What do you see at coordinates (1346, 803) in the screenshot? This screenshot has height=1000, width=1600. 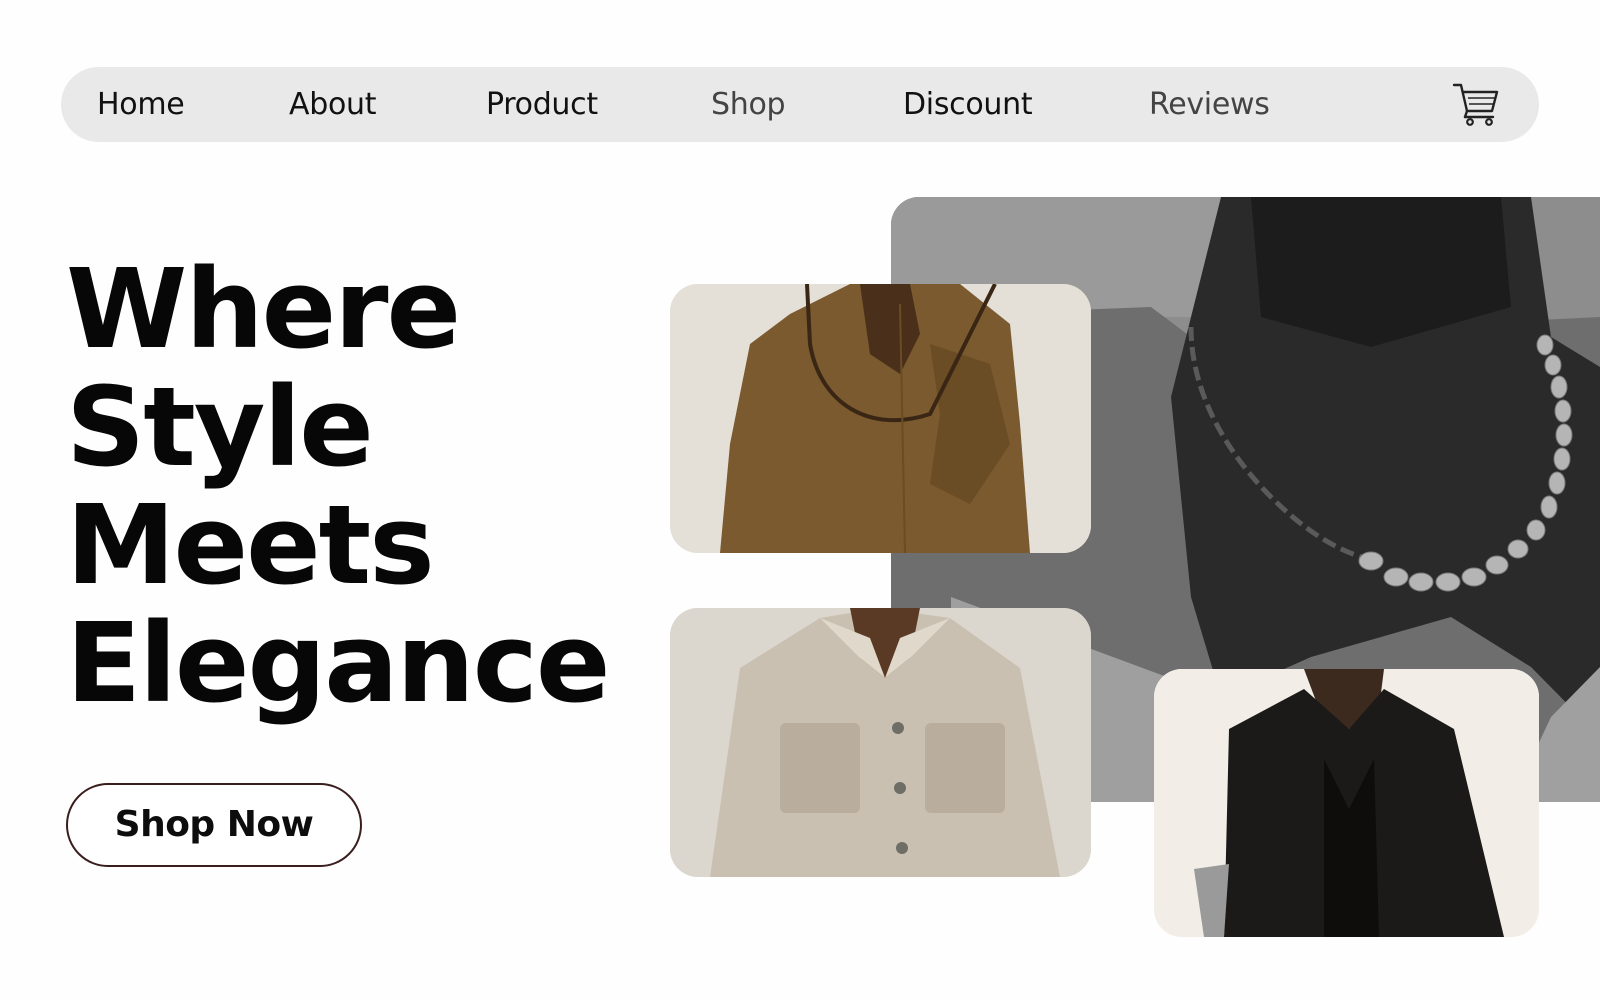 I see `black-blazer-photo` at bounding box center [1346, 803].